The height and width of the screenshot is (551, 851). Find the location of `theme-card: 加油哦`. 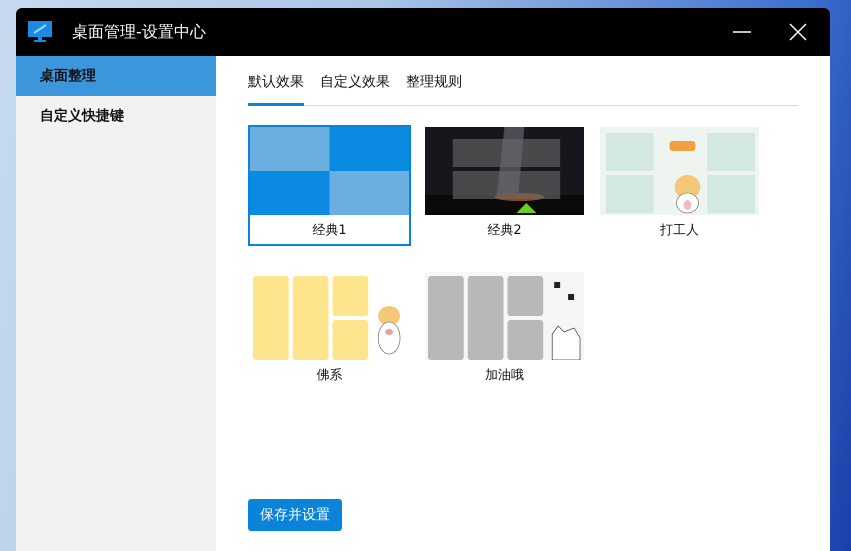

theme-card: 加油哦 is located at coordinates (504, 330).